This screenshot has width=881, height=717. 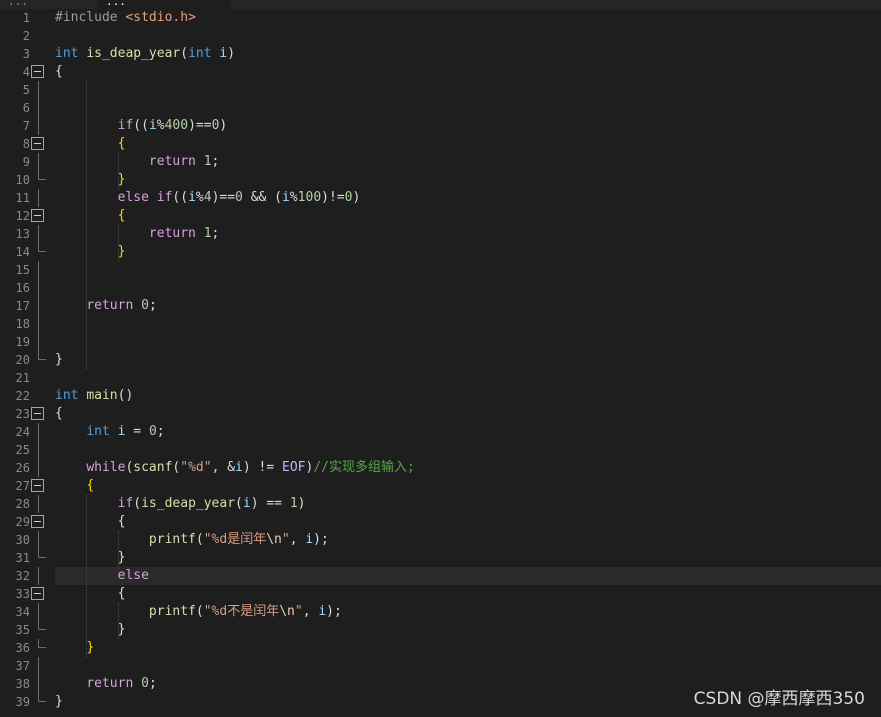 What do you see at coordinates (293, 503) in the screenshot?
I see `code-token: 1` at bounding box center [293, 503].